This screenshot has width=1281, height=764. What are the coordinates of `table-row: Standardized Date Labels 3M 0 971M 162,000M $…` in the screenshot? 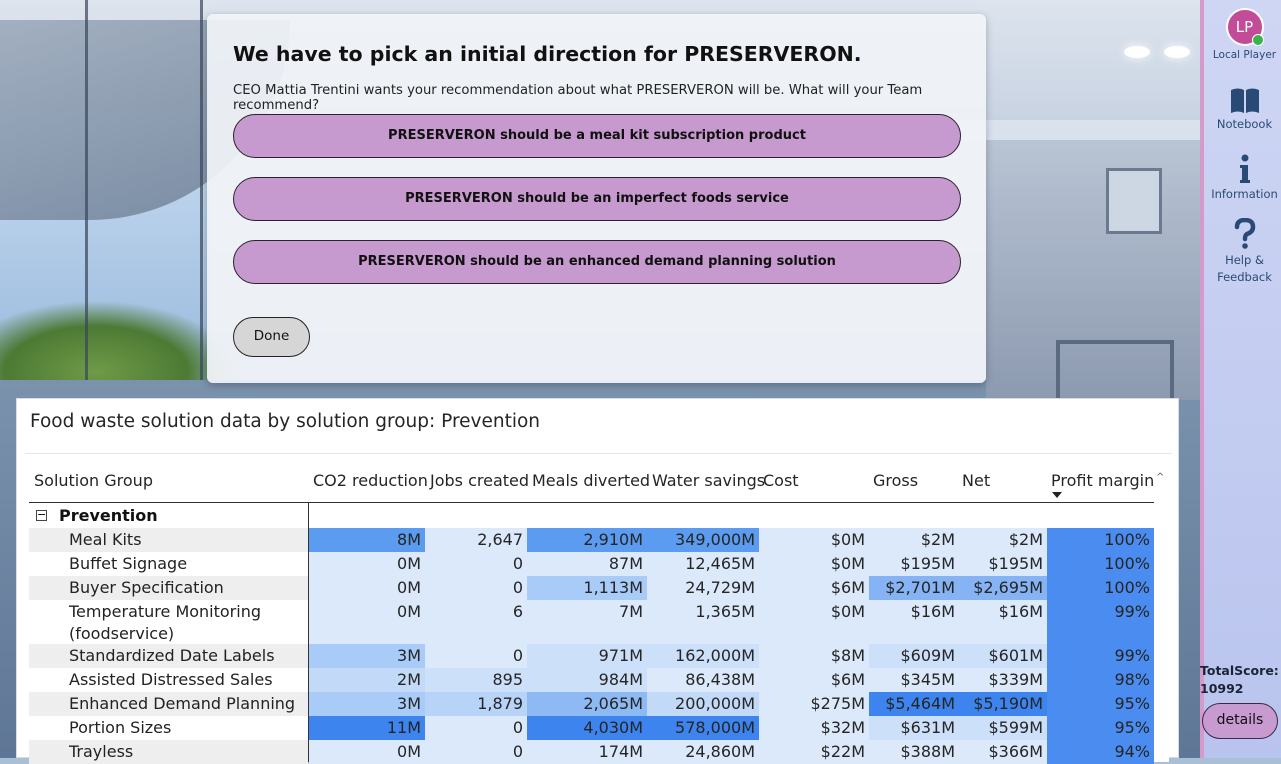 It's located at (591, 656).